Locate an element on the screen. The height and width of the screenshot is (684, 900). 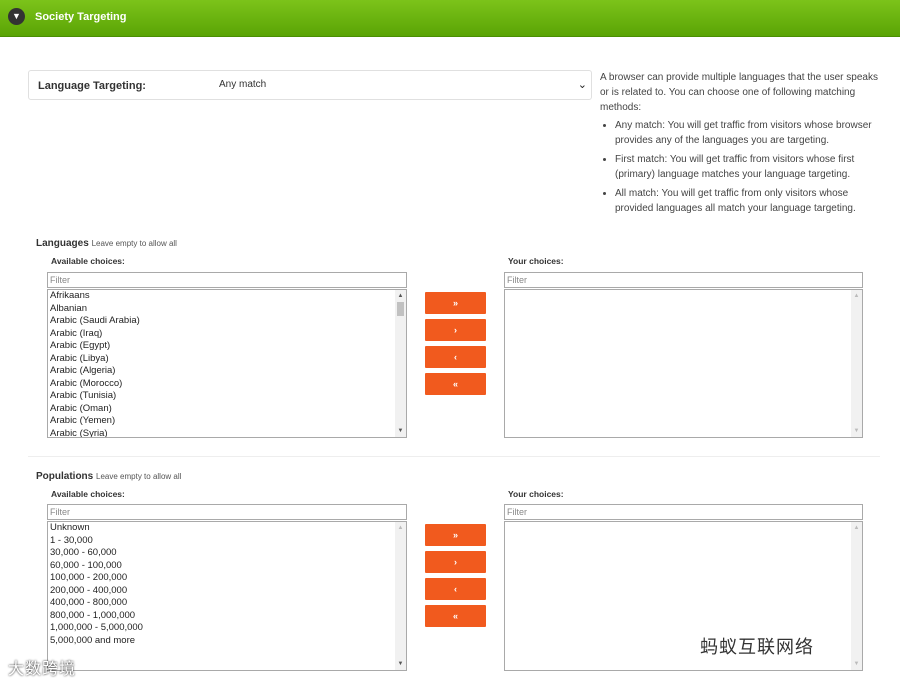
languages-chosen-label: Your choices: is located at coordinates (536, 261).